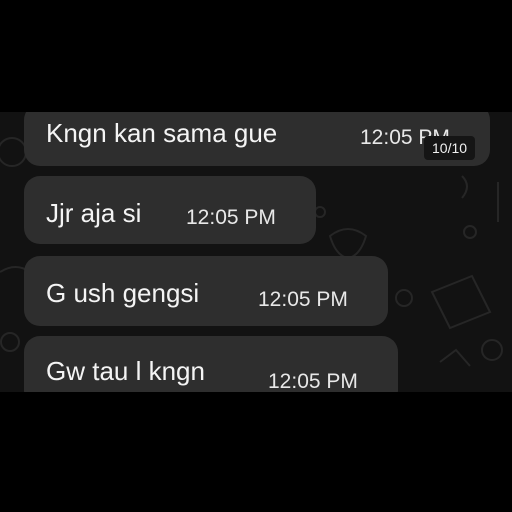 The image size is (512, 512). Describe the element at coordinates (162, 133) in the screenshot. I see `message-text: Kngn kan sama gue` at that location.